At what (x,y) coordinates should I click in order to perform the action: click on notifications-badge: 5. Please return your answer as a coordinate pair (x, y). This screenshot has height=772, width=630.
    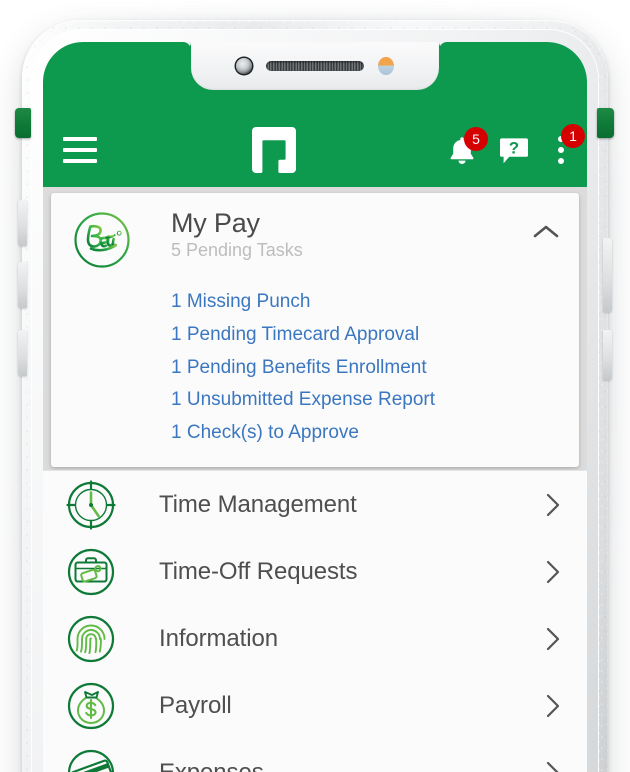
    Looking at the image, I should click on (476, 139).